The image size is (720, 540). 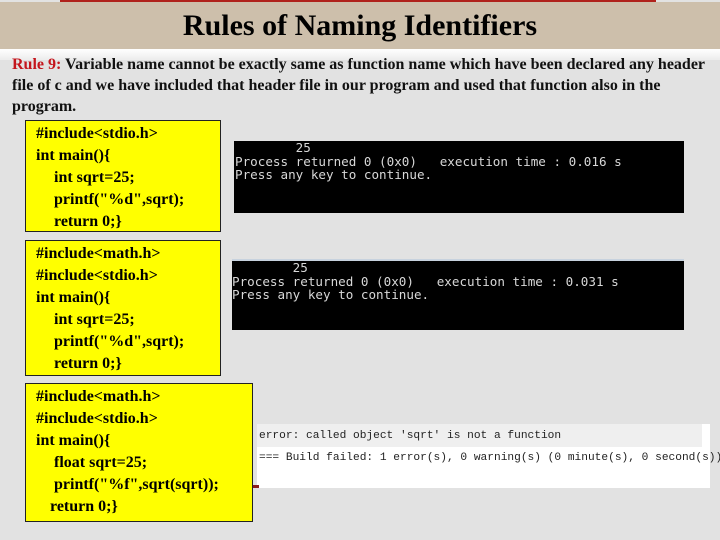 I want to click on rule-label: Rule 9:, so click(x=37, y=64).